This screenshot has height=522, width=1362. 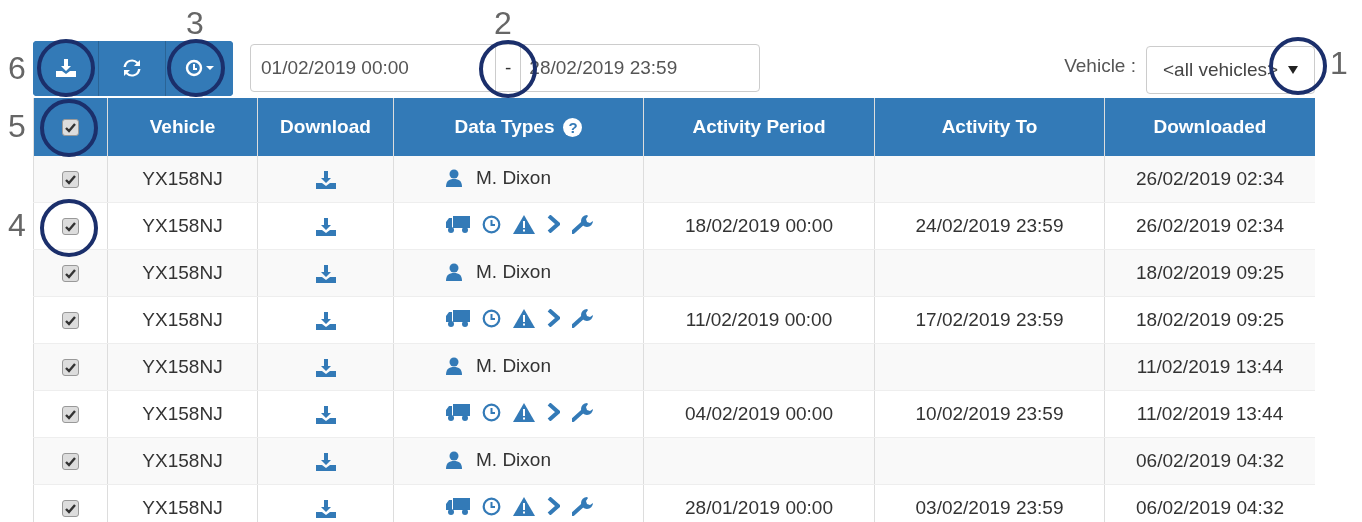 What do you see at coordinates (989, 225) in the screenshot?
I see `table-cell: 24/02/2019 23:59` at bounding box center [989, 225].